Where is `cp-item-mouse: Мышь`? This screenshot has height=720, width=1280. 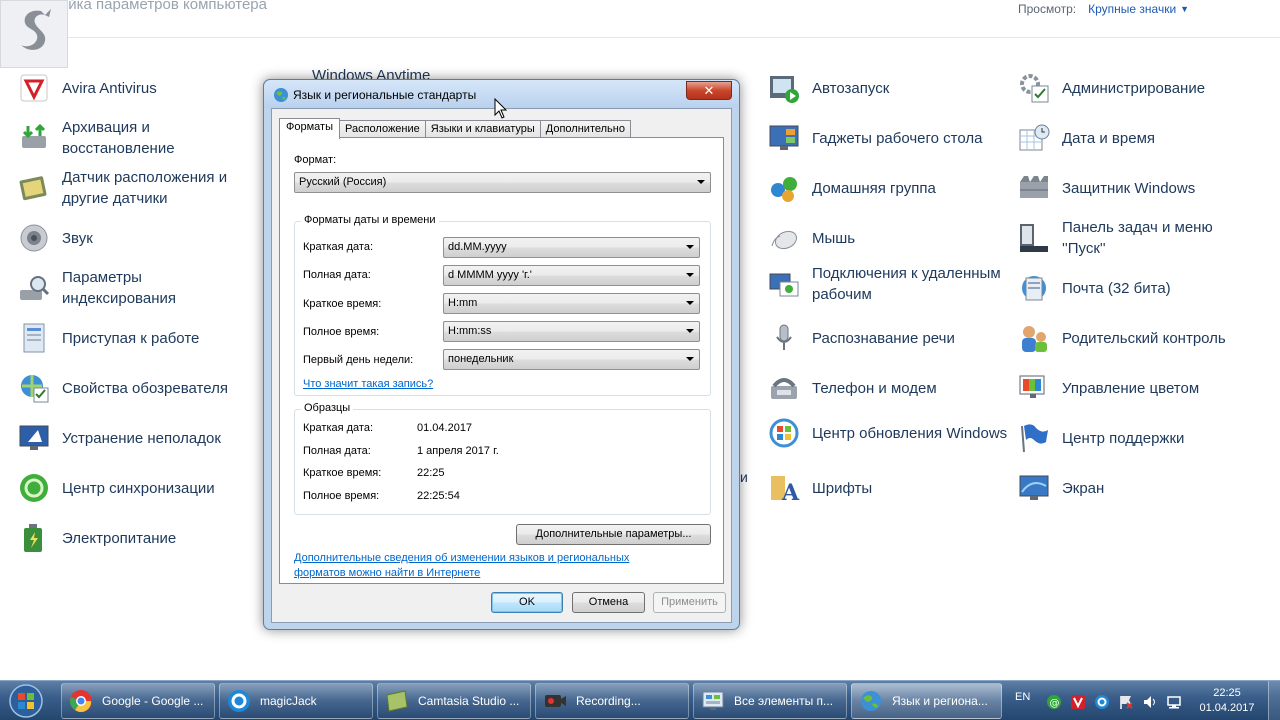 cp-item-mouse: Мышь is located at coordinates (888, 238).